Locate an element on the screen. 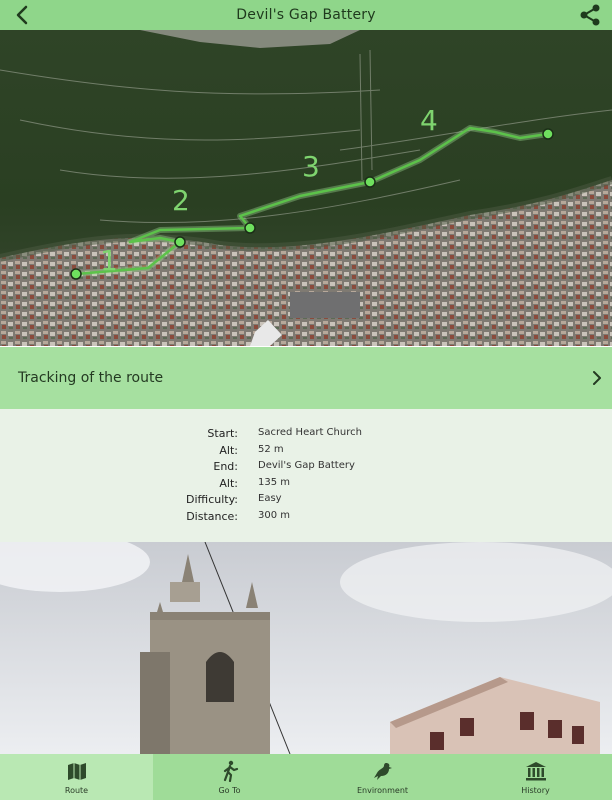 The image size is (612, 800). tab-history-label: History is located at coordinates (535, 790).